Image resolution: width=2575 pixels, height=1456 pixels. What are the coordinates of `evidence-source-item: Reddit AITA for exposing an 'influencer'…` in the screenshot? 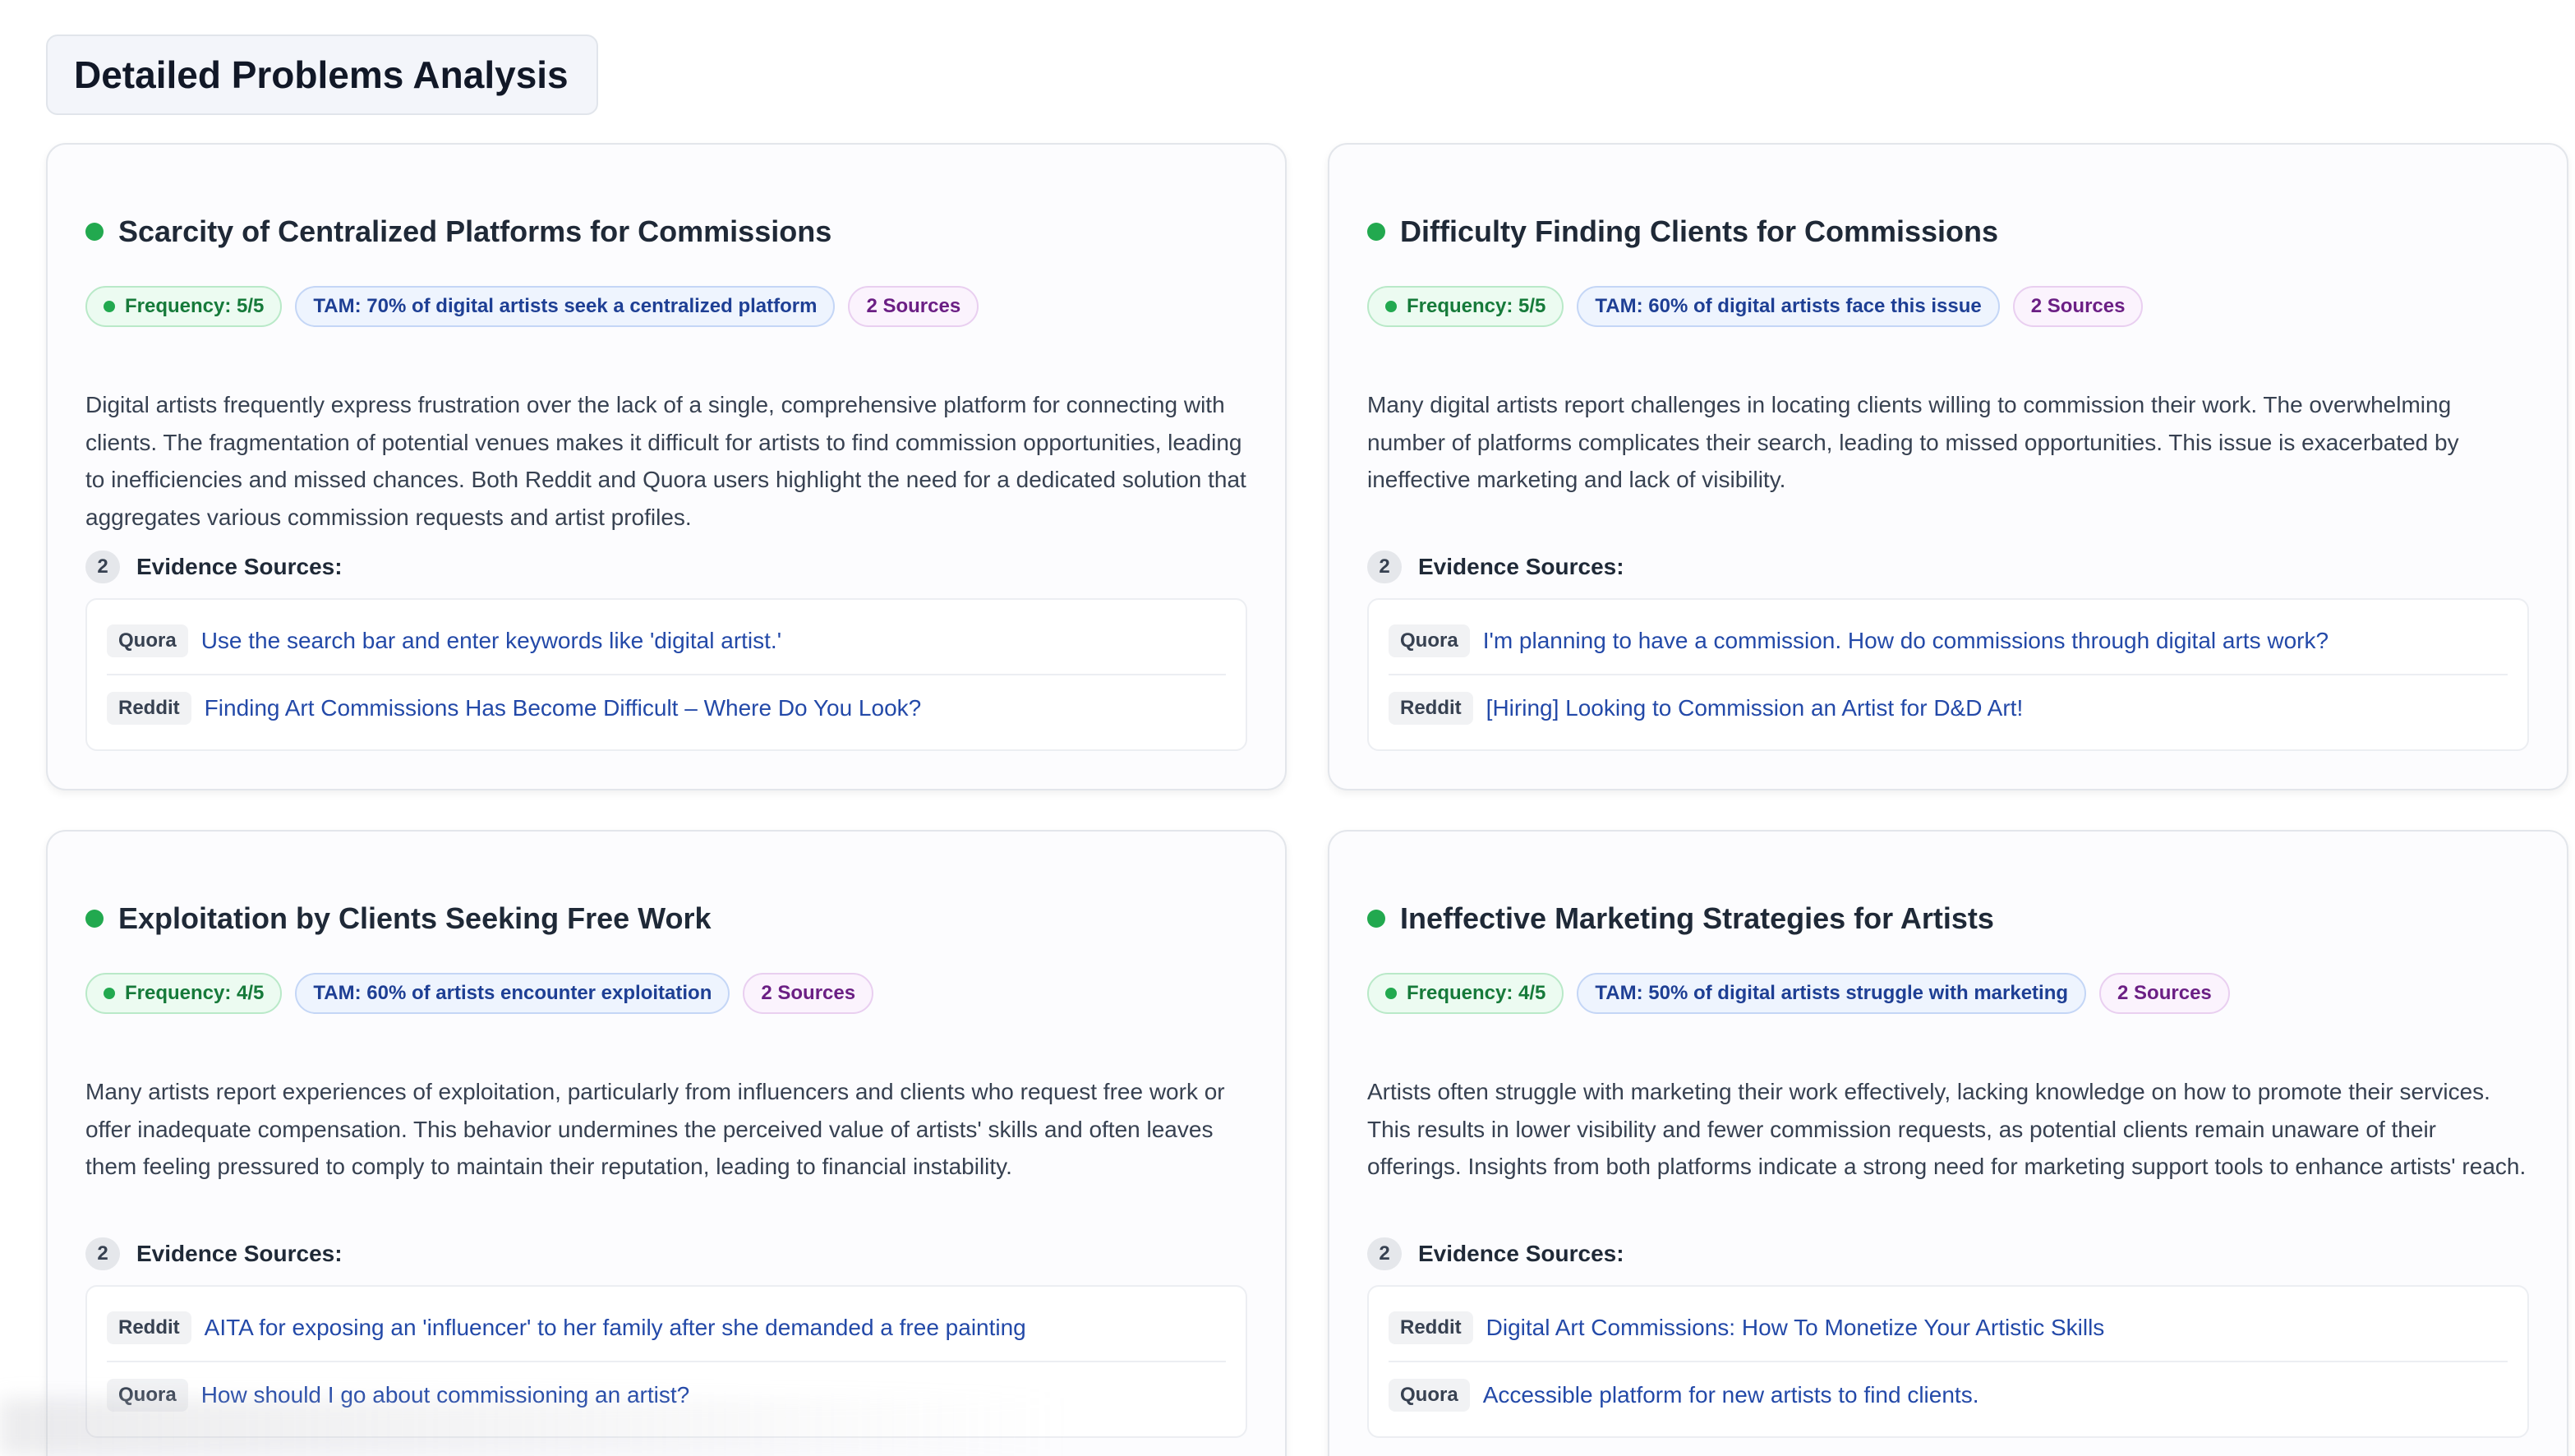 It's located at (666, 1328).